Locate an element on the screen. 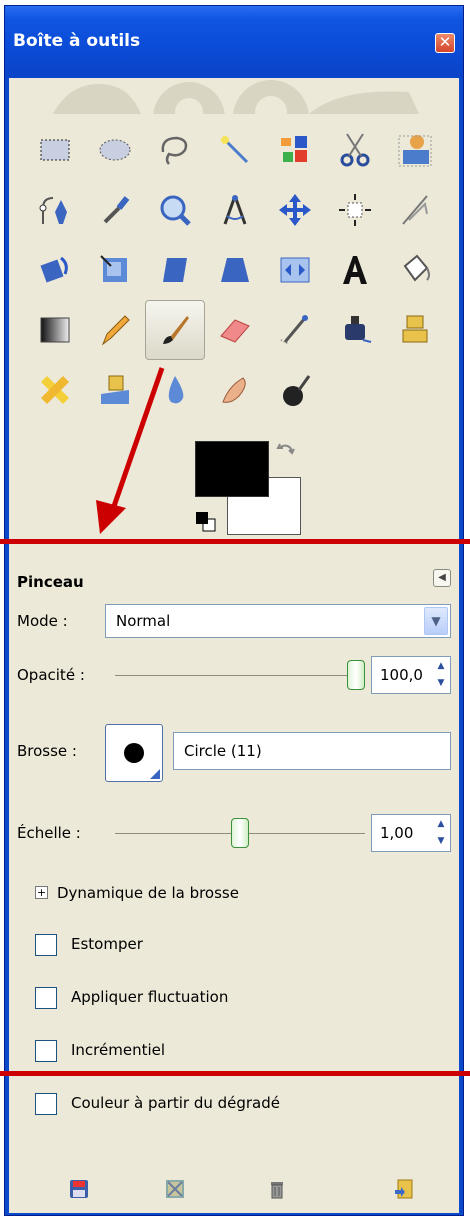 This screenshot has width=470, height=1221. color-picker-icon is located at coordinates (116, 210).